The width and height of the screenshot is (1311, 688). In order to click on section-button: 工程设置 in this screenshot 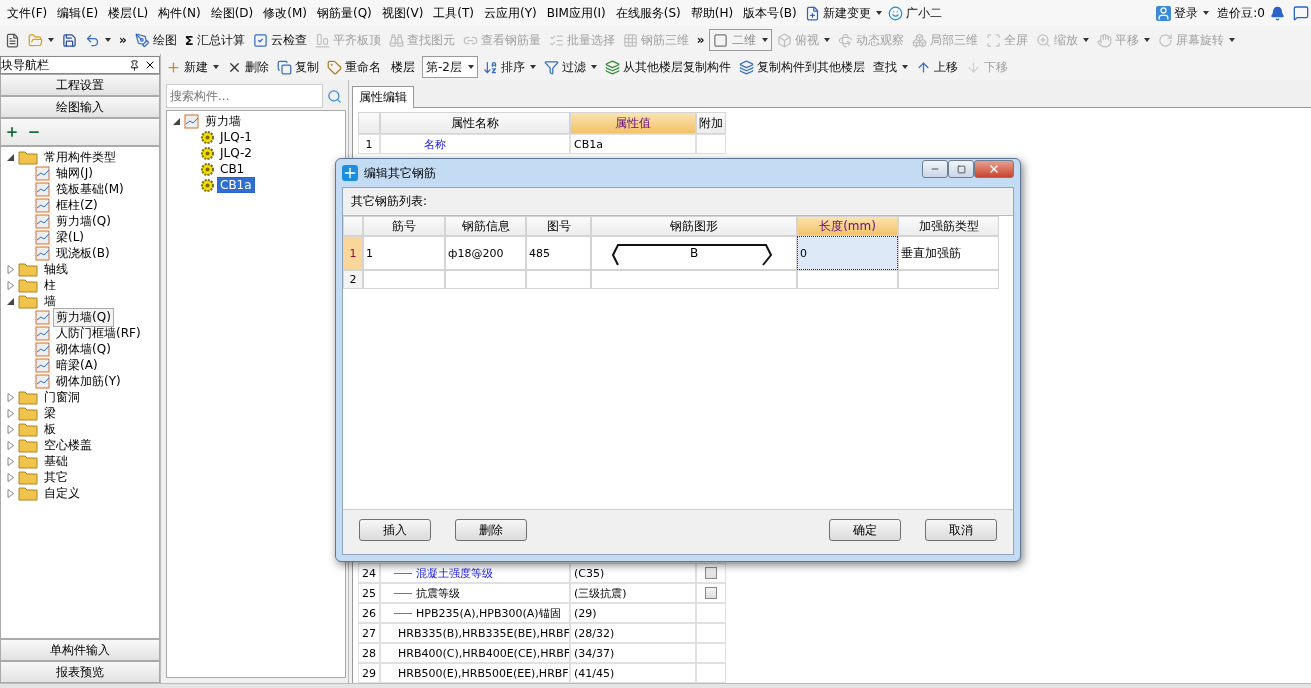, I will do `click(80, 85)`.